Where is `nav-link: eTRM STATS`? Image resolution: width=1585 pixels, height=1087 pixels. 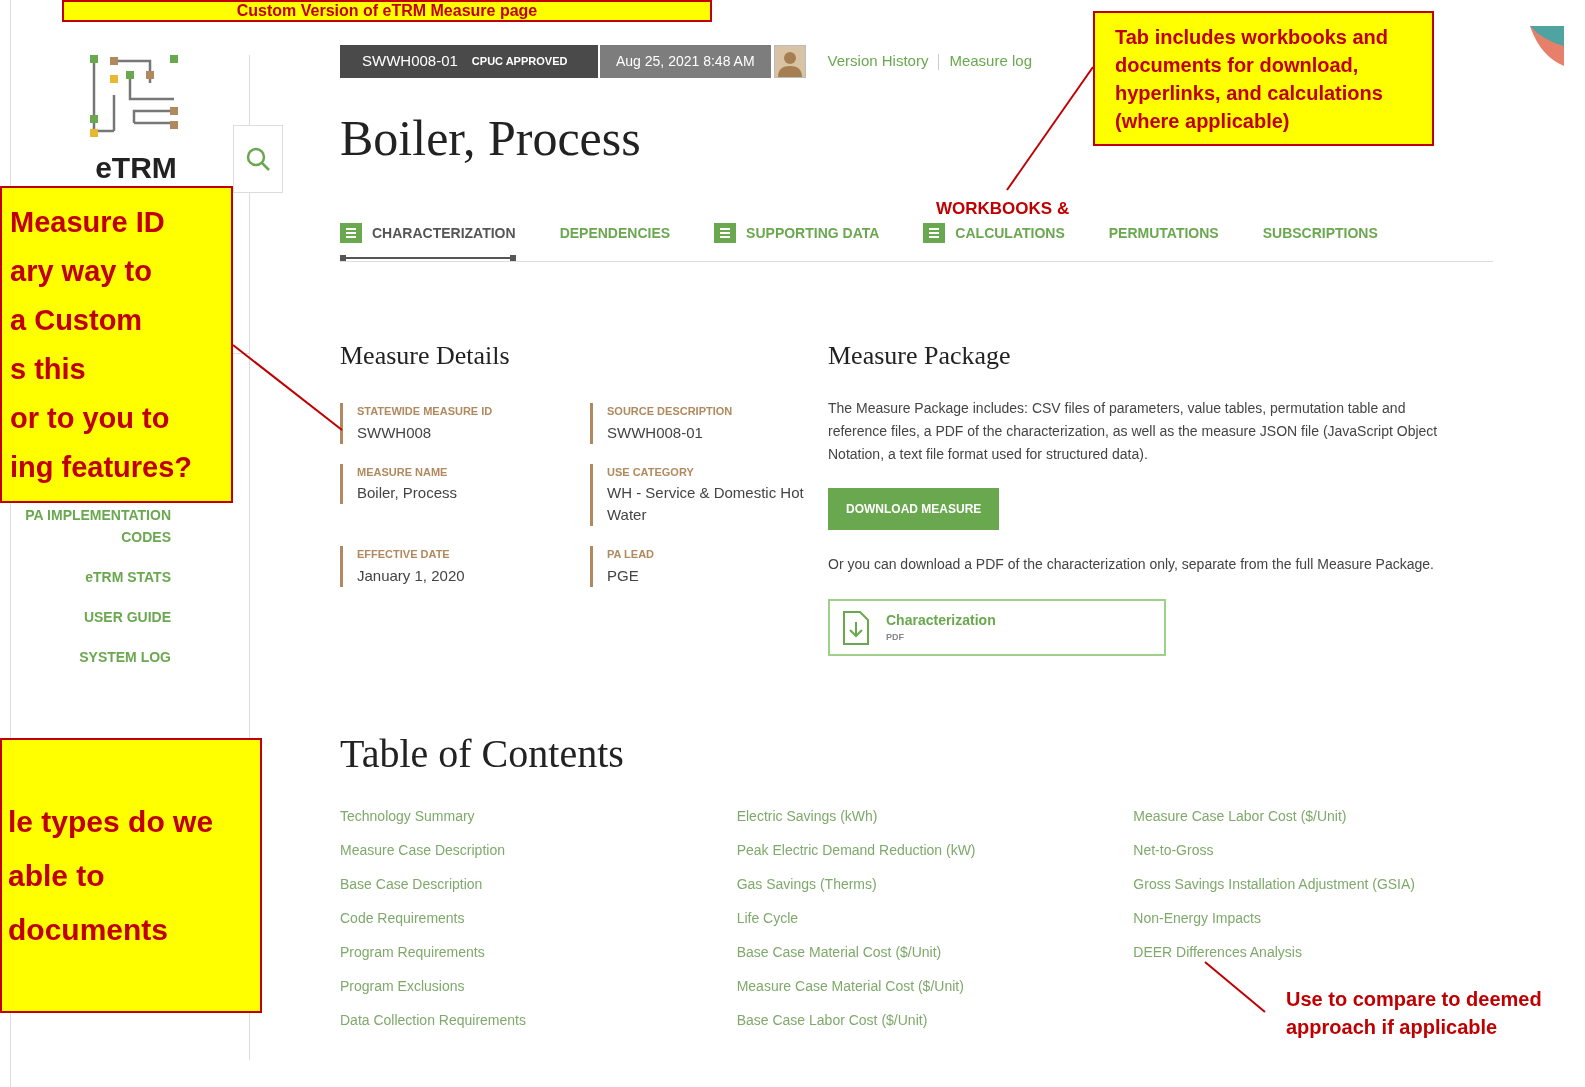
nav-link: eTRM STATS is located at coordinates (91, 577).